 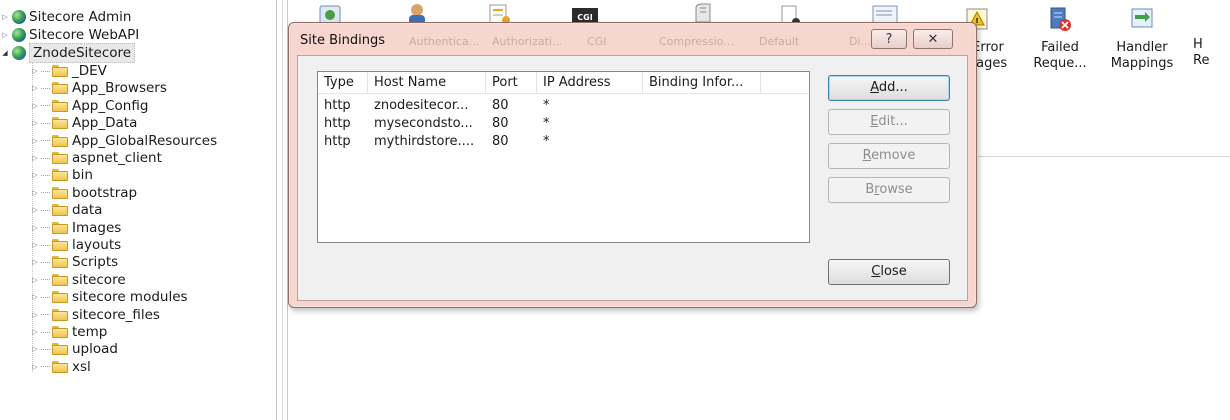 What do you see at coordinates (337, 141) in the screenshot?
I see `cell-type: http` at bounding box center [337, 141].